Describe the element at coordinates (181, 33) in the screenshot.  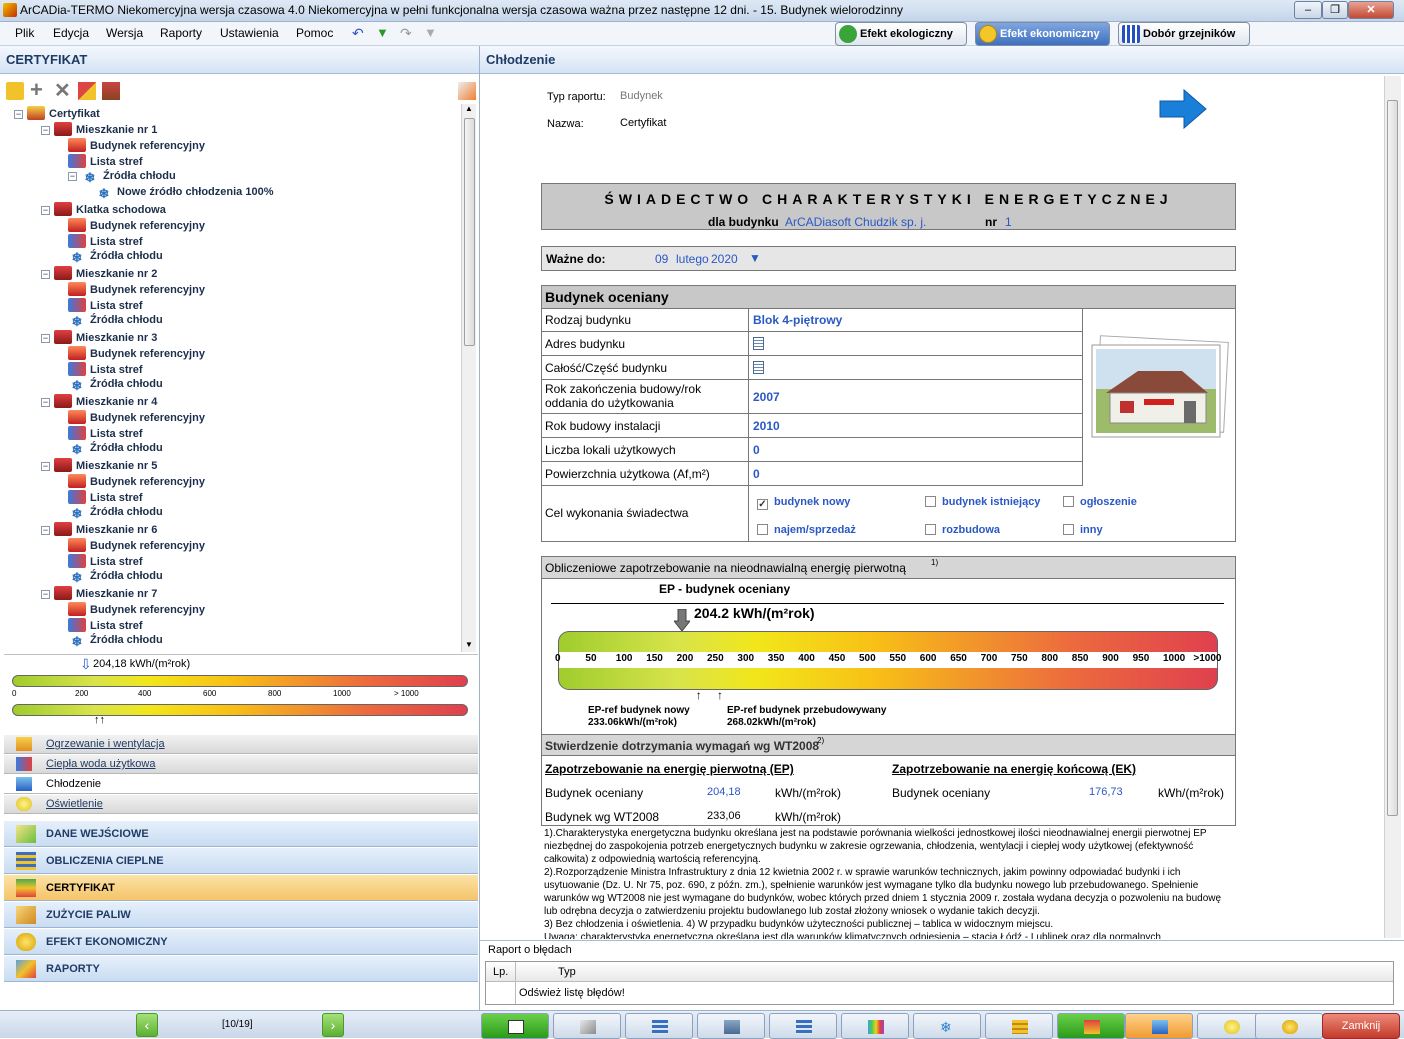
I see `menu-raporty: Raporty` at that location.